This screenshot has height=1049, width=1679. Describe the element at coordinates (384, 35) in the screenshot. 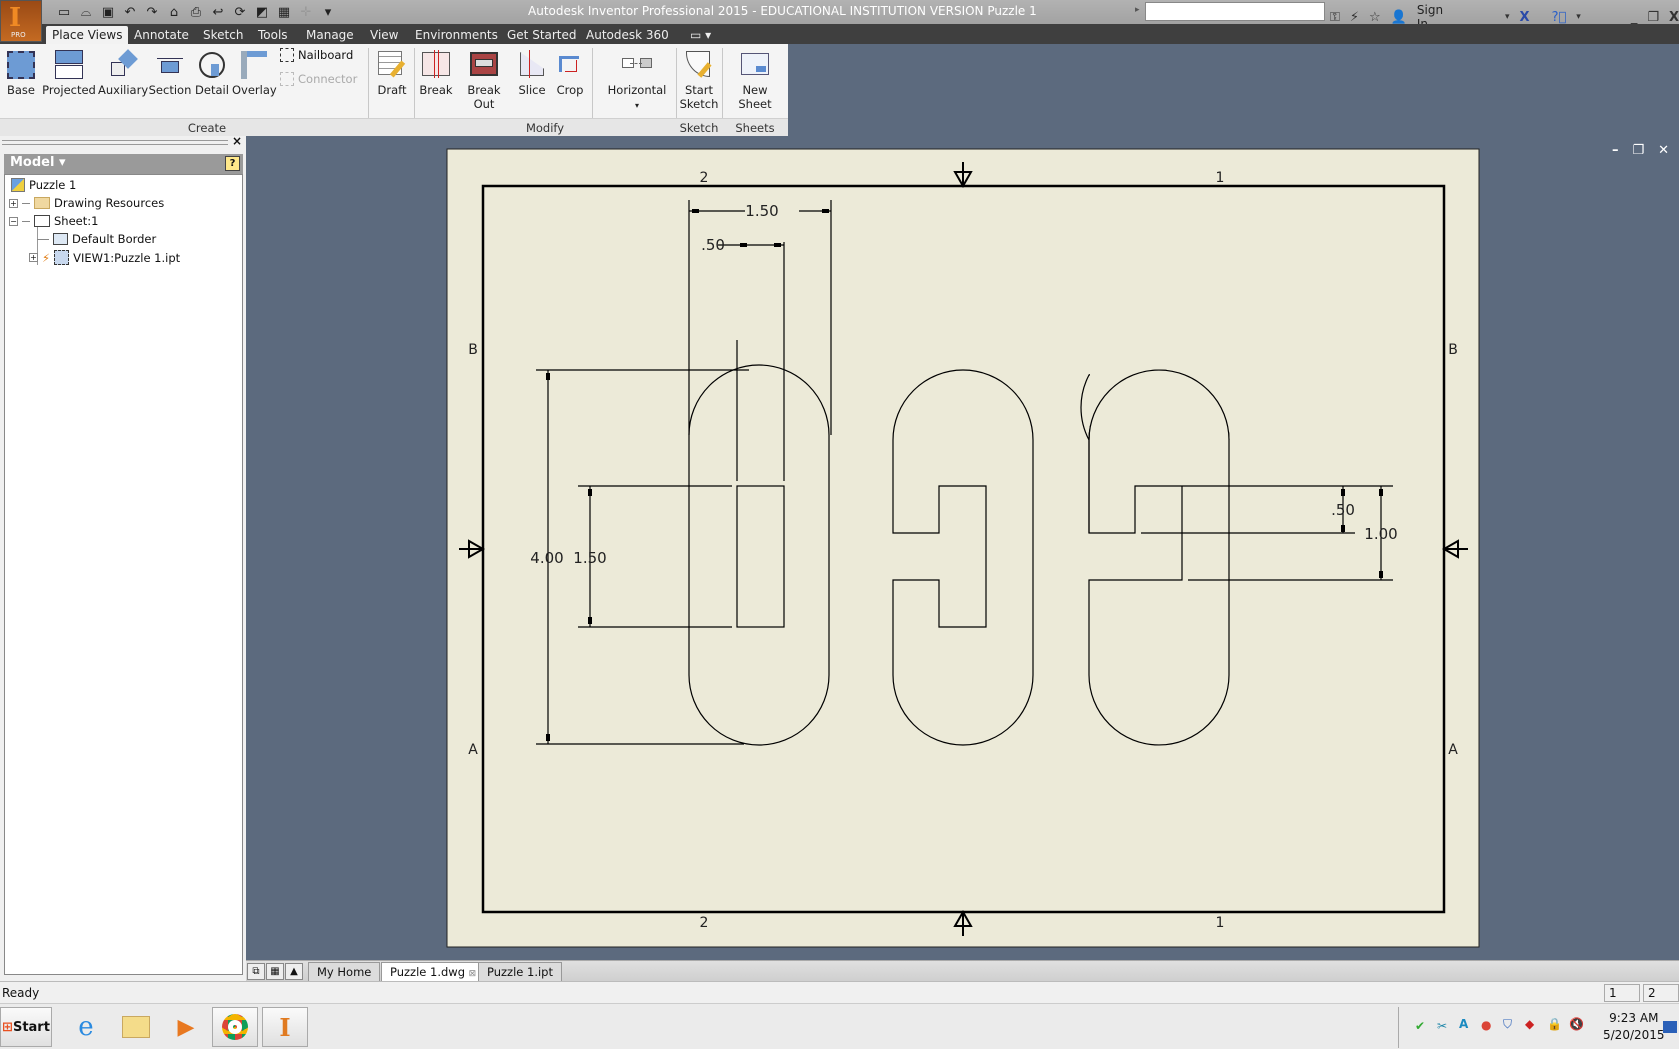

I see `tab-view: View` at that location.